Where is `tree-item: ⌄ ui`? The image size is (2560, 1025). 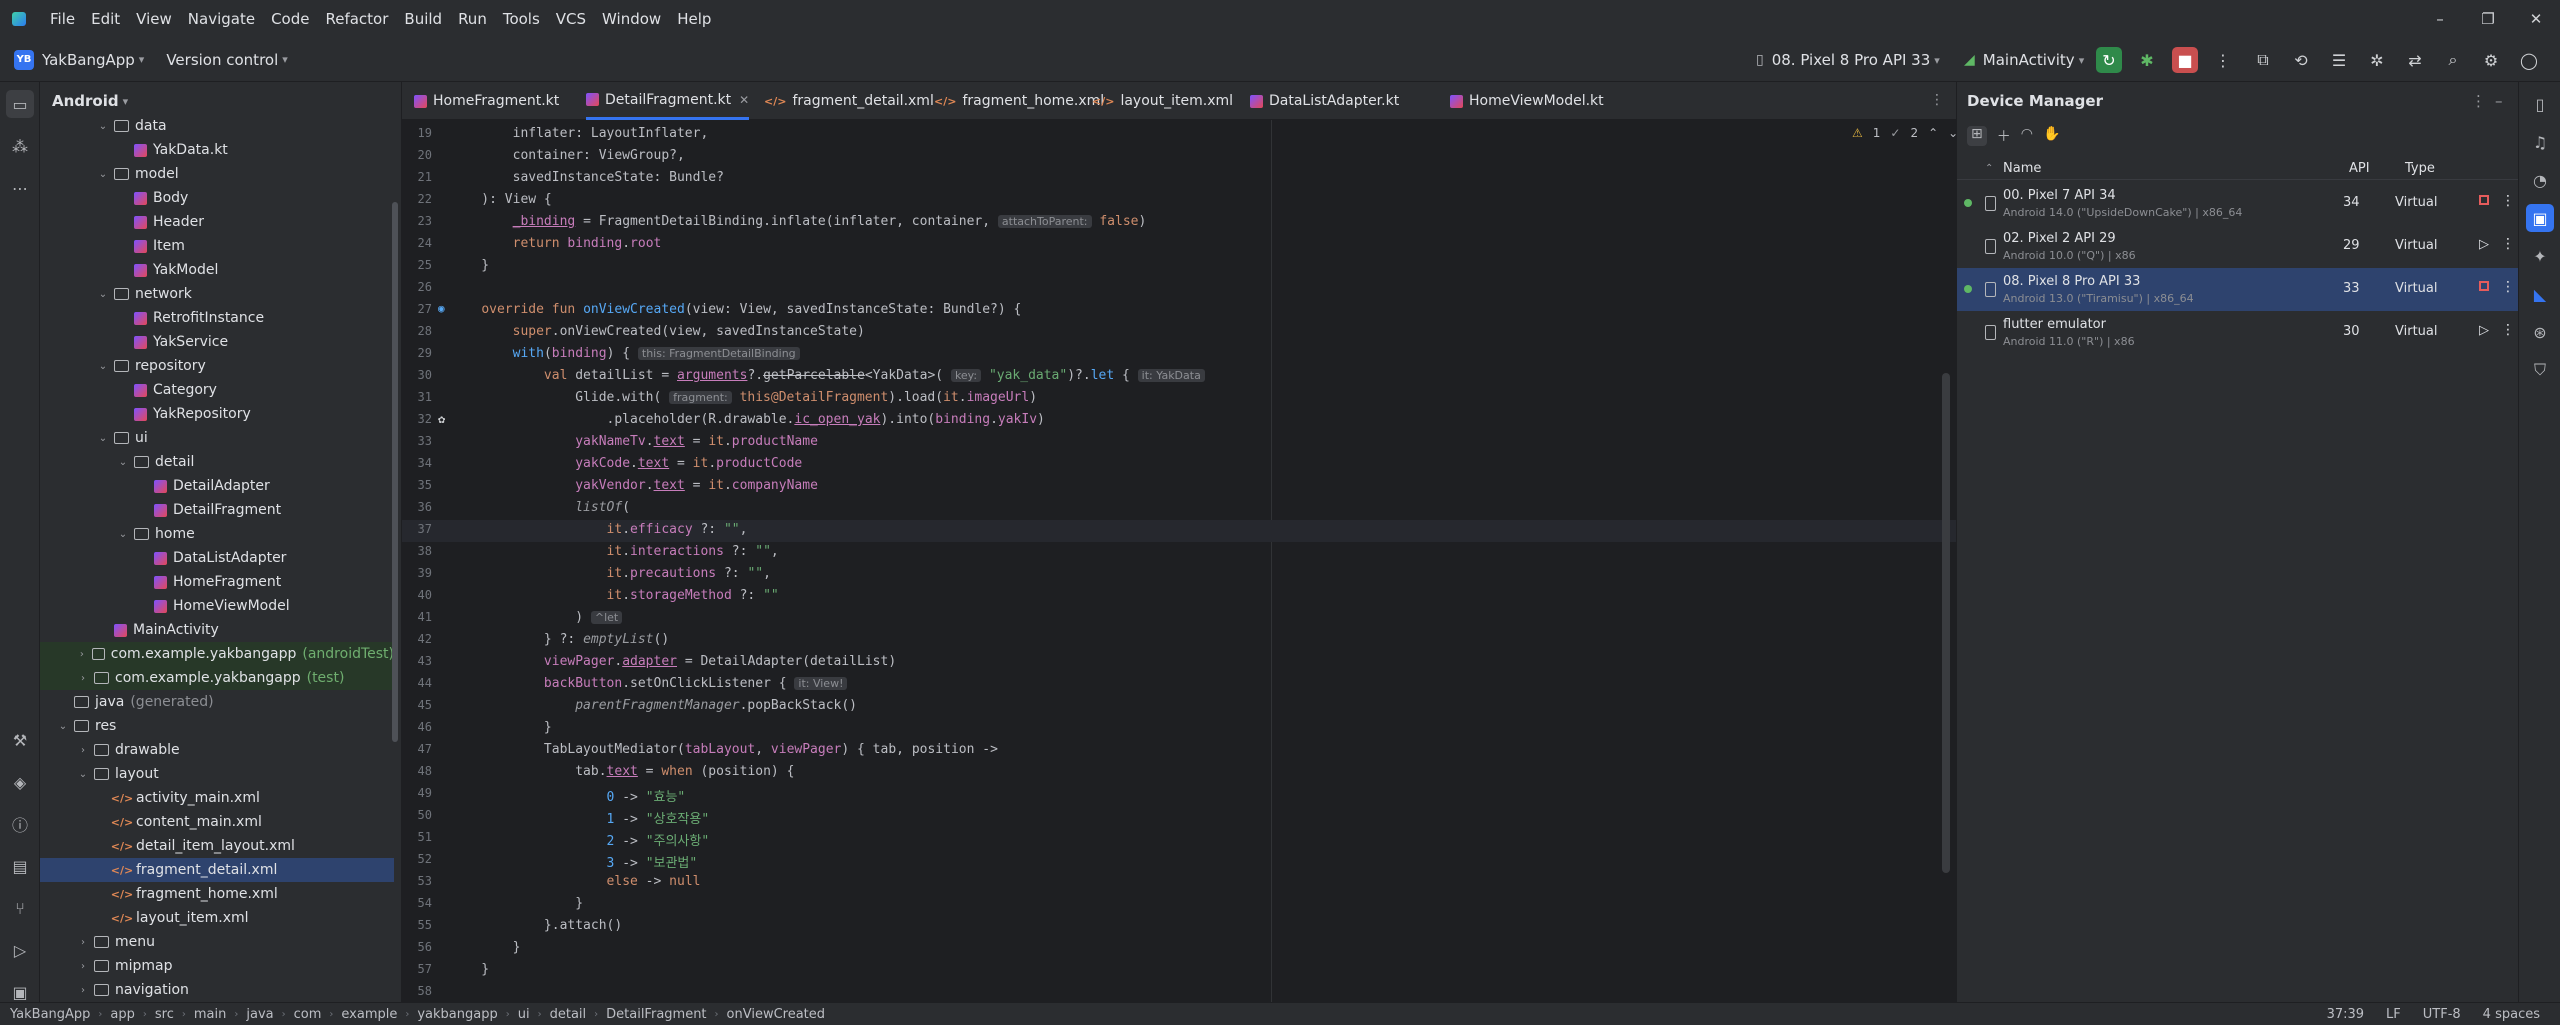 tree-item: ⌄ ui is located at coordinates (217, 438).